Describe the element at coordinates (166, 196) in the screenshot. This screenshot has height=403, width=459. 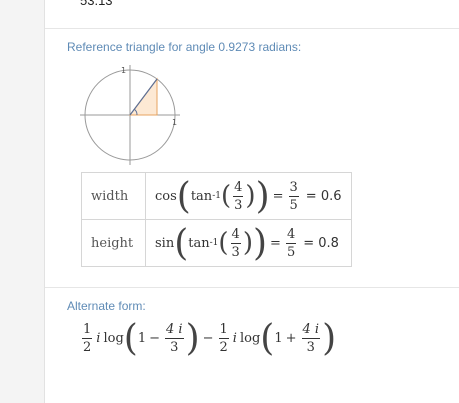
I see `func-name: cos` at that location.